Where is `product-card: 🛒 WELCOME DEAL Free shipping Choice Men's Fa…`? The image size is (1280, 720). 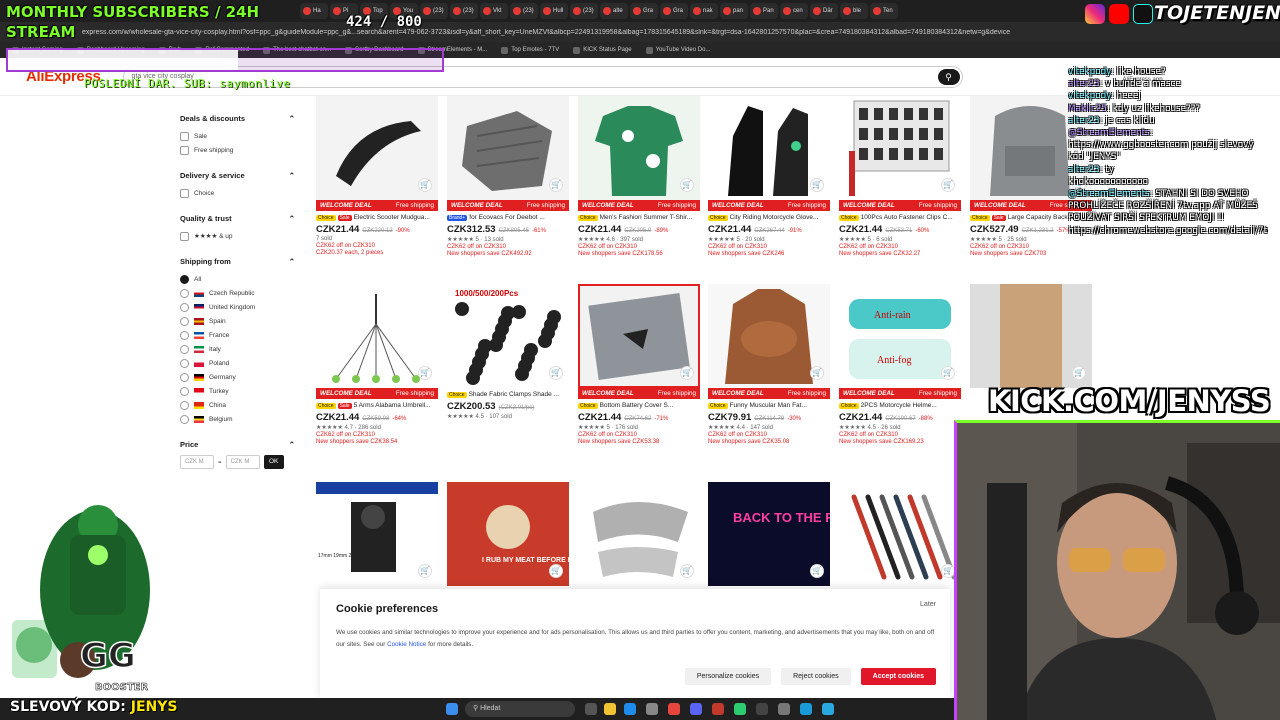
product-card: 🛒 WELCOME DEAL Free shipping Choice Men's Fa… is located at coordinates (639, 176).